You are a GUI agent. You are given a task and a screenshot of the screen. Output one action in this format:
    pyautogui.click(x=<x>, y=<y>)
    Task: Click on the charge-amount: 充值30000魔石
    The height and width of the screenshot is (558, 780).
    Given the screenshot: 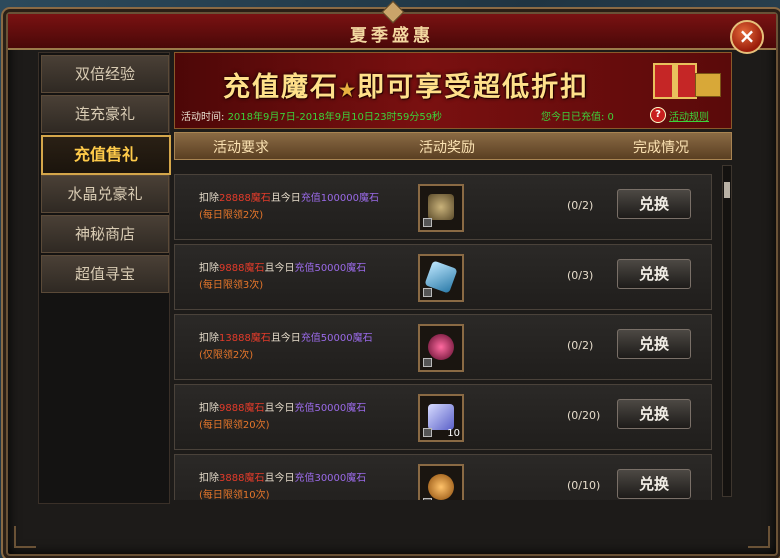 What is the action you would take?
    pyautogui.click(x=330, y=478)
    